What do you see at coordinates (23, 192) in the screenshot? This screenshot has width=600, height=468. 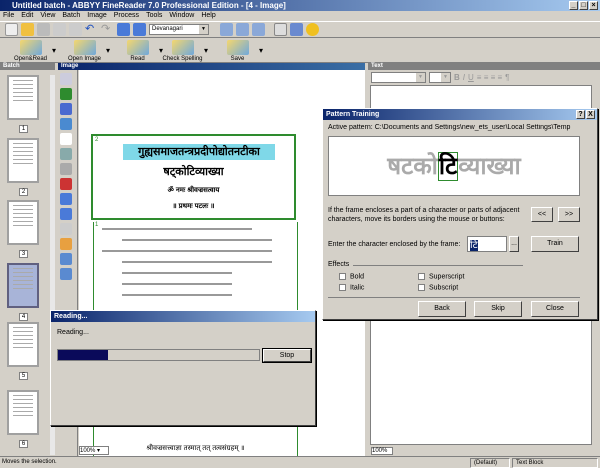 I see `page-number-label: 2` at bounding box center [23, 192].